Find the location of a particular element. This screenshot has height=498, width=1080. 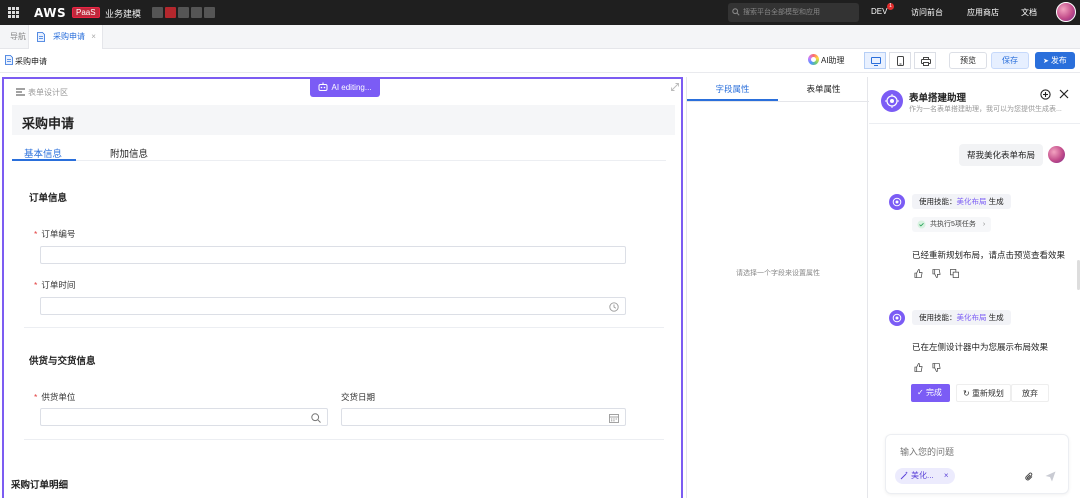

form-title: 采购申请 is located at coordinates (48, 122).